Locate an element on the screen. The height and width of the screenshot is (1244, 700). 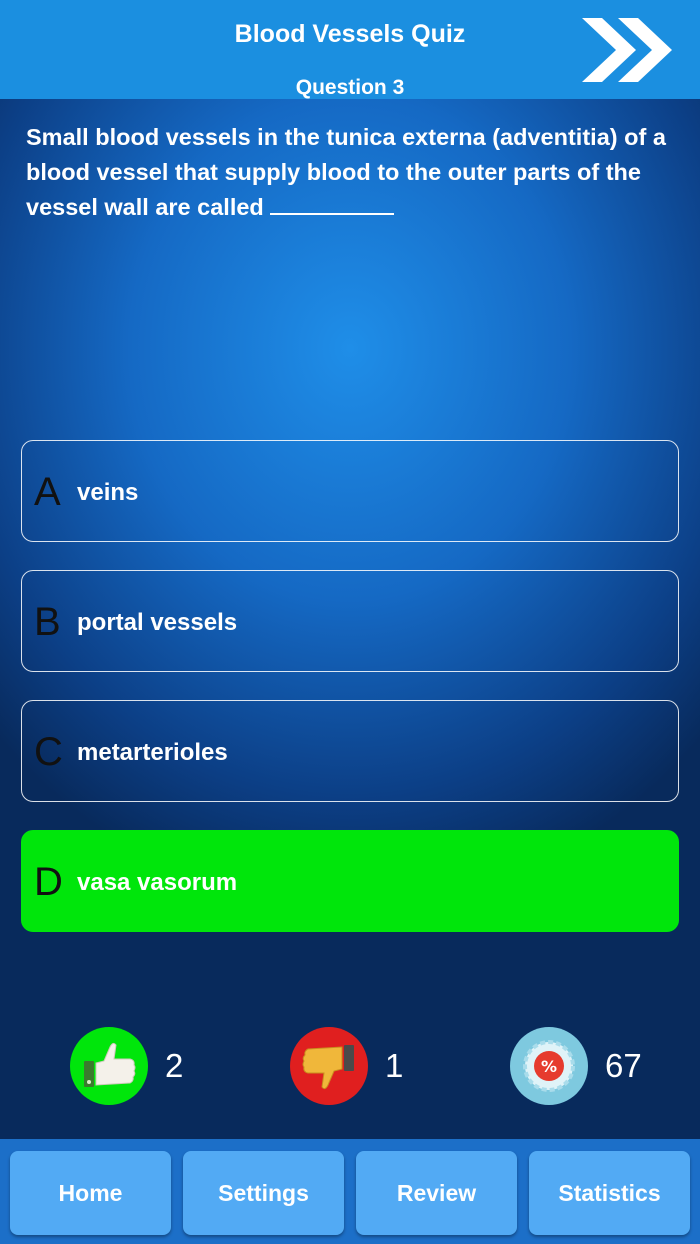
answer-label: portal vessels is located at coordinates (157, 622).